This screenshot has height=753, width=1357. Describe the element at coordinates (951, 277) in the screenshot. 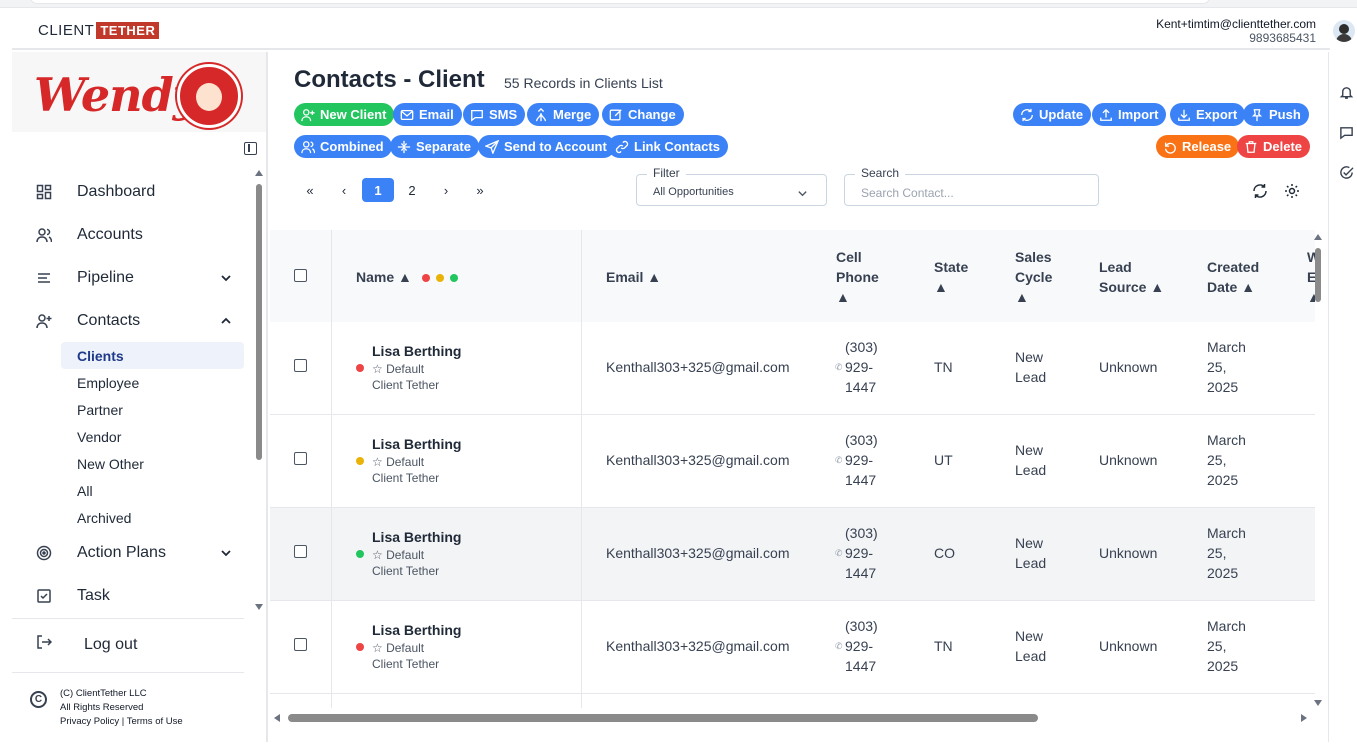

I see `column-header-state: State ▲` at that location.